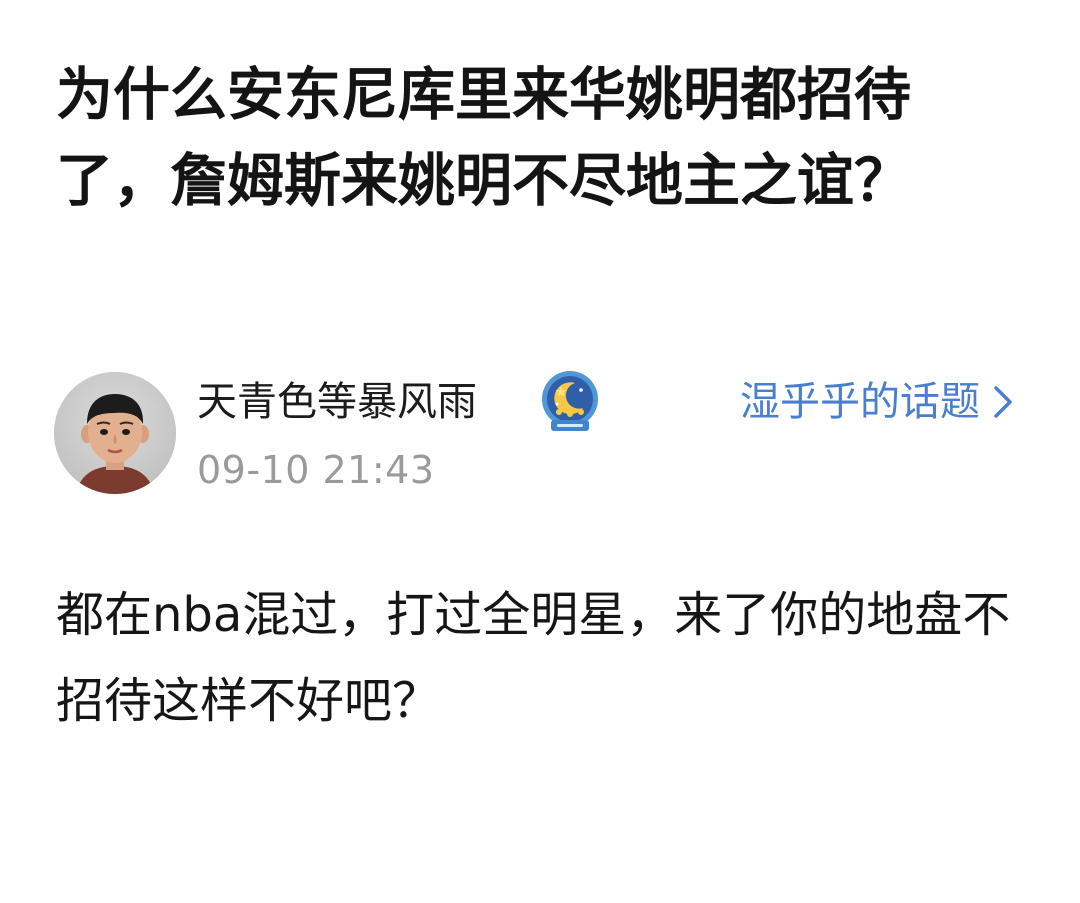  I want to click on author-name: 天青色等暴风雨, so click(337, 402).